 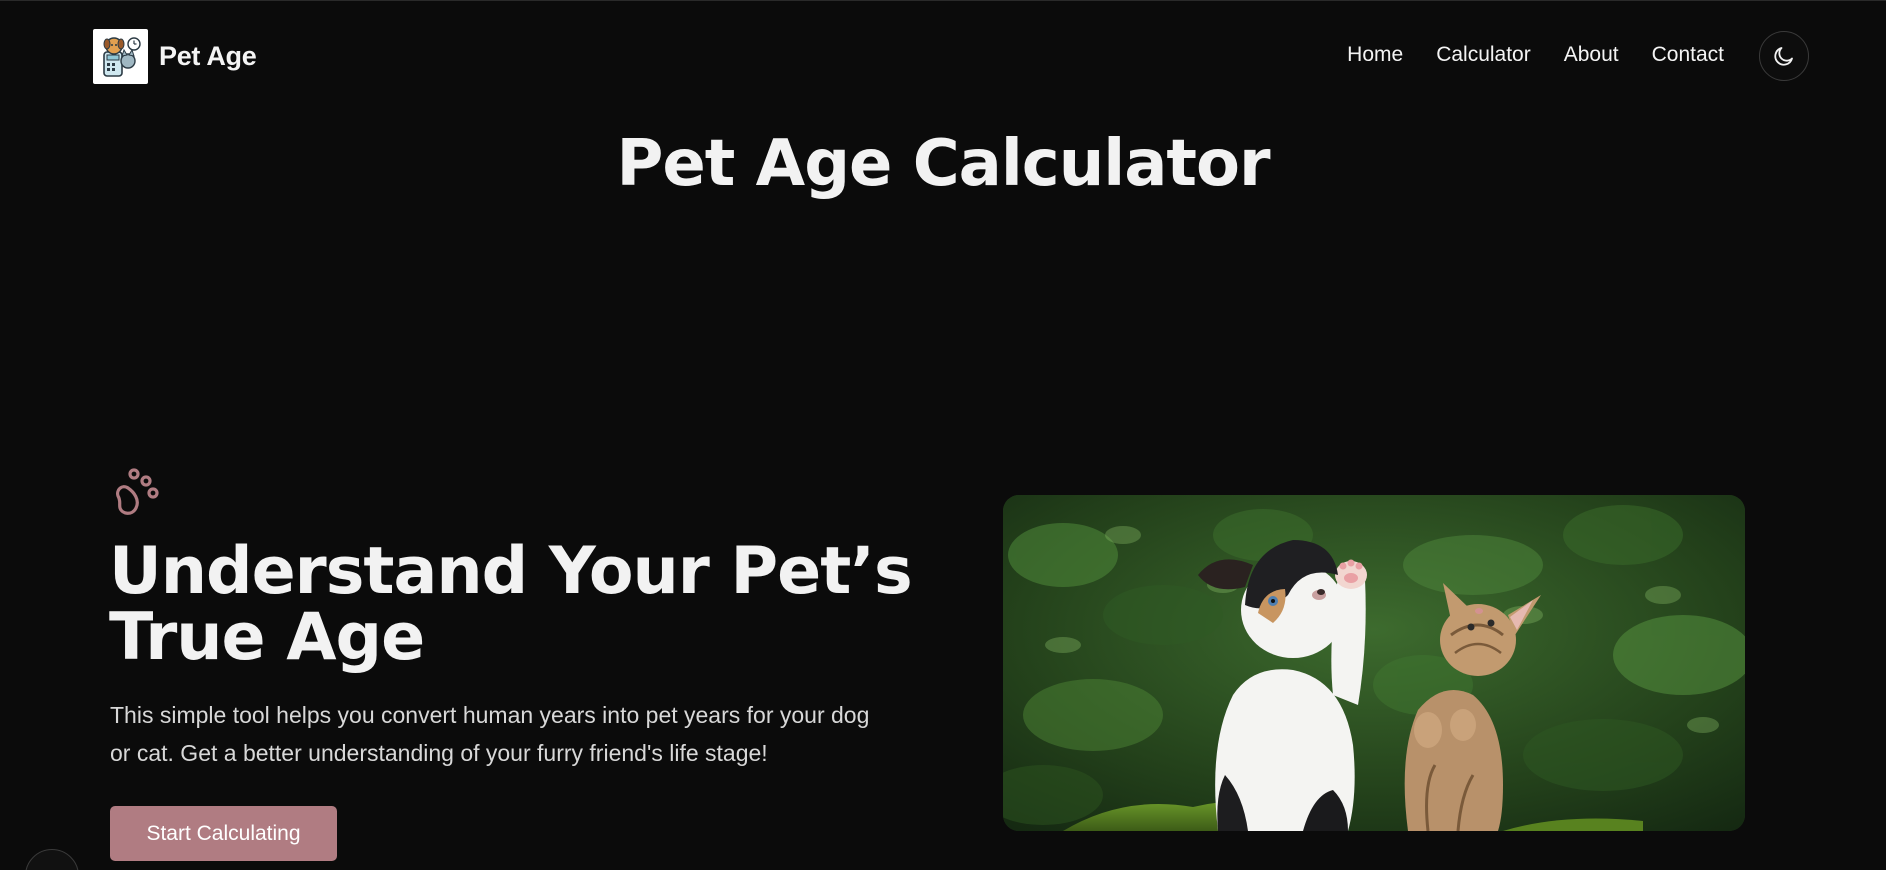 I want to click on theme-toggle-button, so click(x=1784, y=56).